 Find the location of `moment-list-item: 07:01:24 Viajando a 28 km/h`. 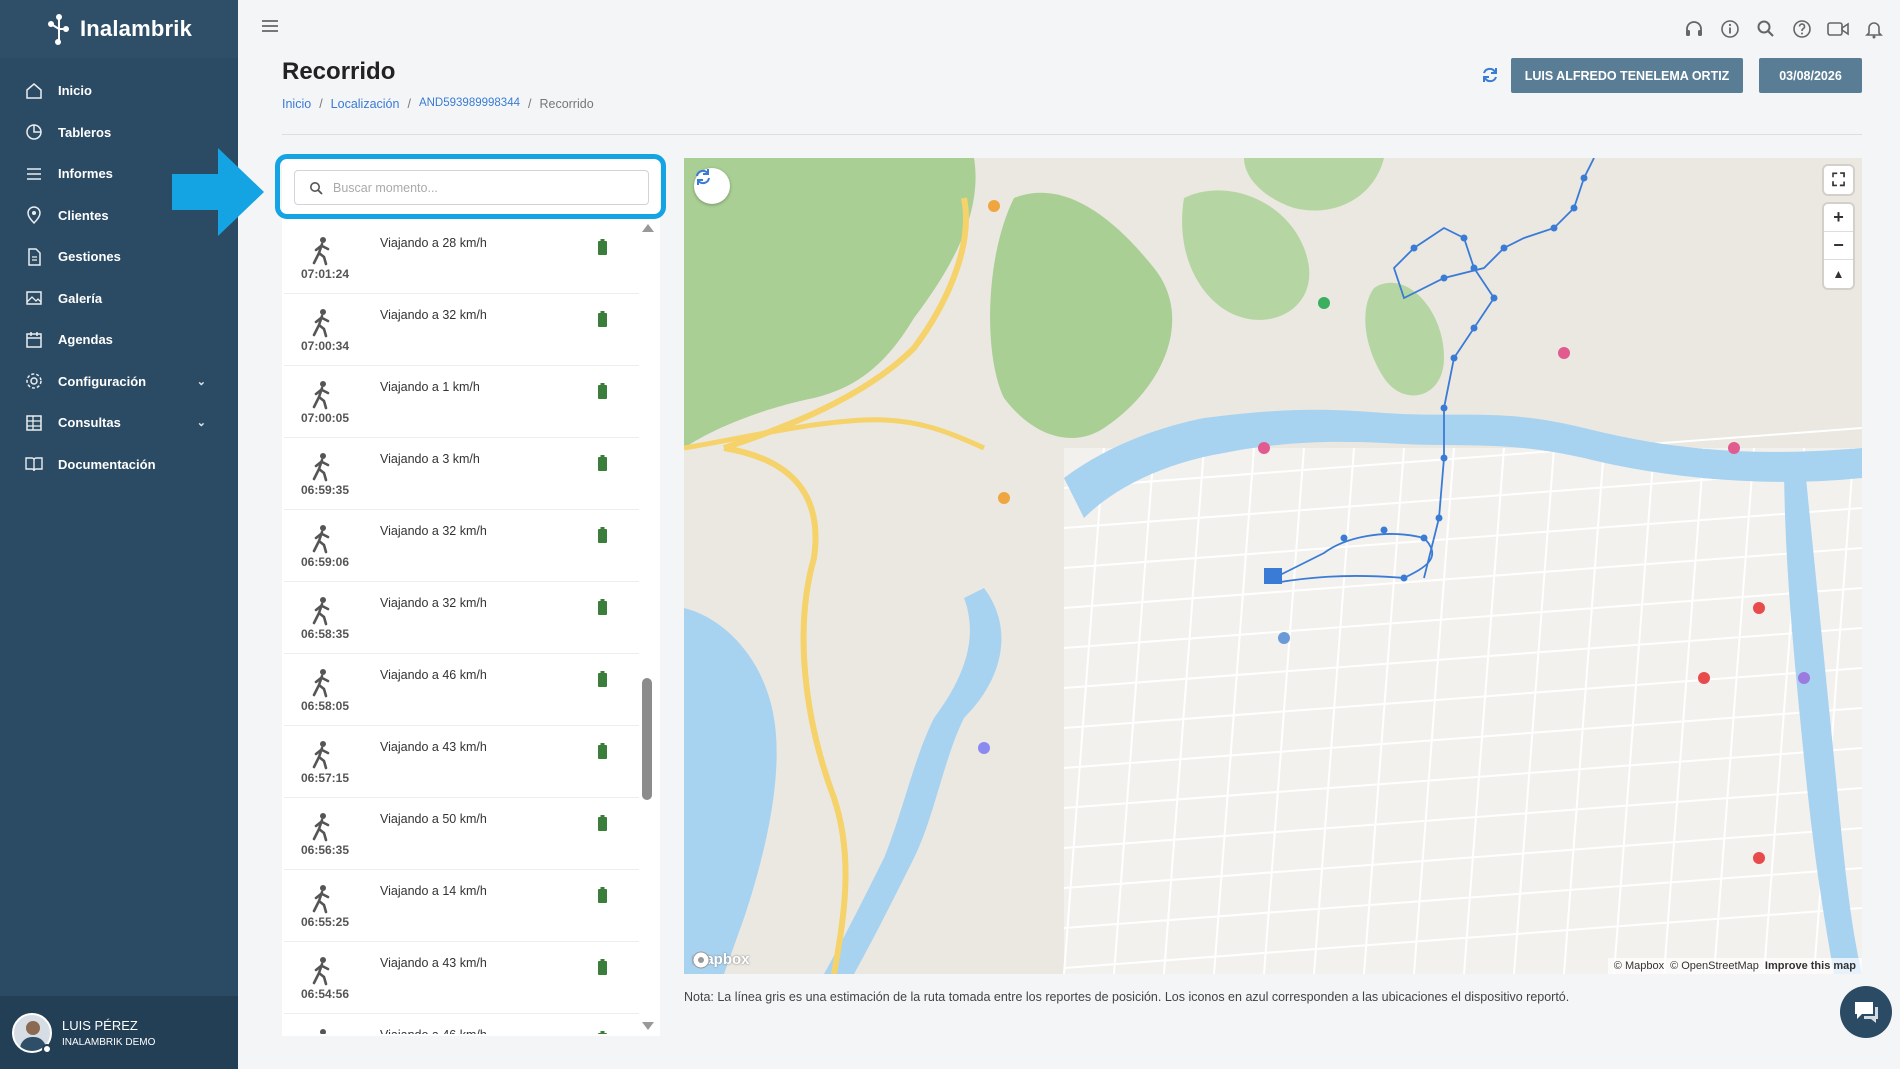

moment-list-item: 07:01:24 Viajando a 28 km/h is located at coordinates (461, 258).